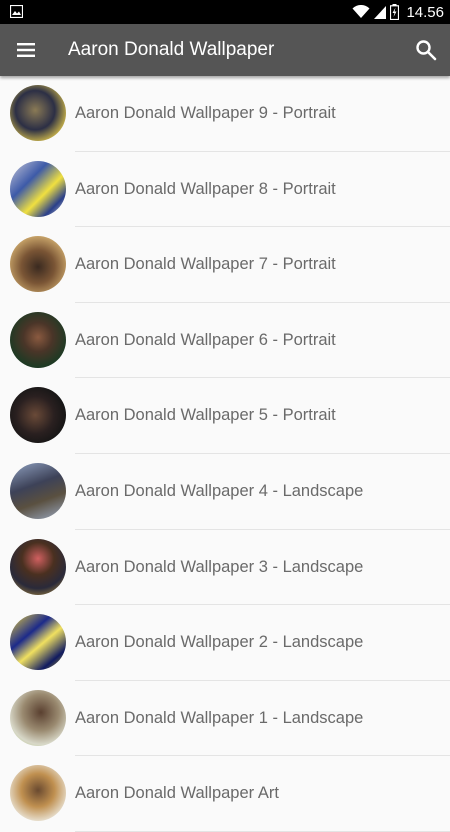 The image size is (450, 832). What do you see at coordinates (219, 490) in the screenshot?
I see `list-item-label: Aaron Donald Wallpaper 4 - Landscape` at bounding box center [219, 490].